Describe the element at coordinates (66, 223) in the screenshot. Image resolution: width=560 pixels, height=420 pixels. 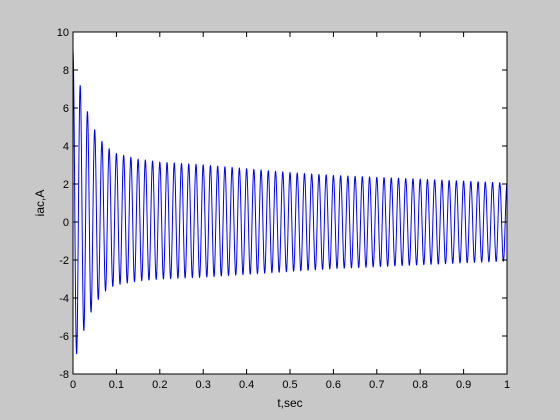
I see `y-tick-label: 0` at that location.